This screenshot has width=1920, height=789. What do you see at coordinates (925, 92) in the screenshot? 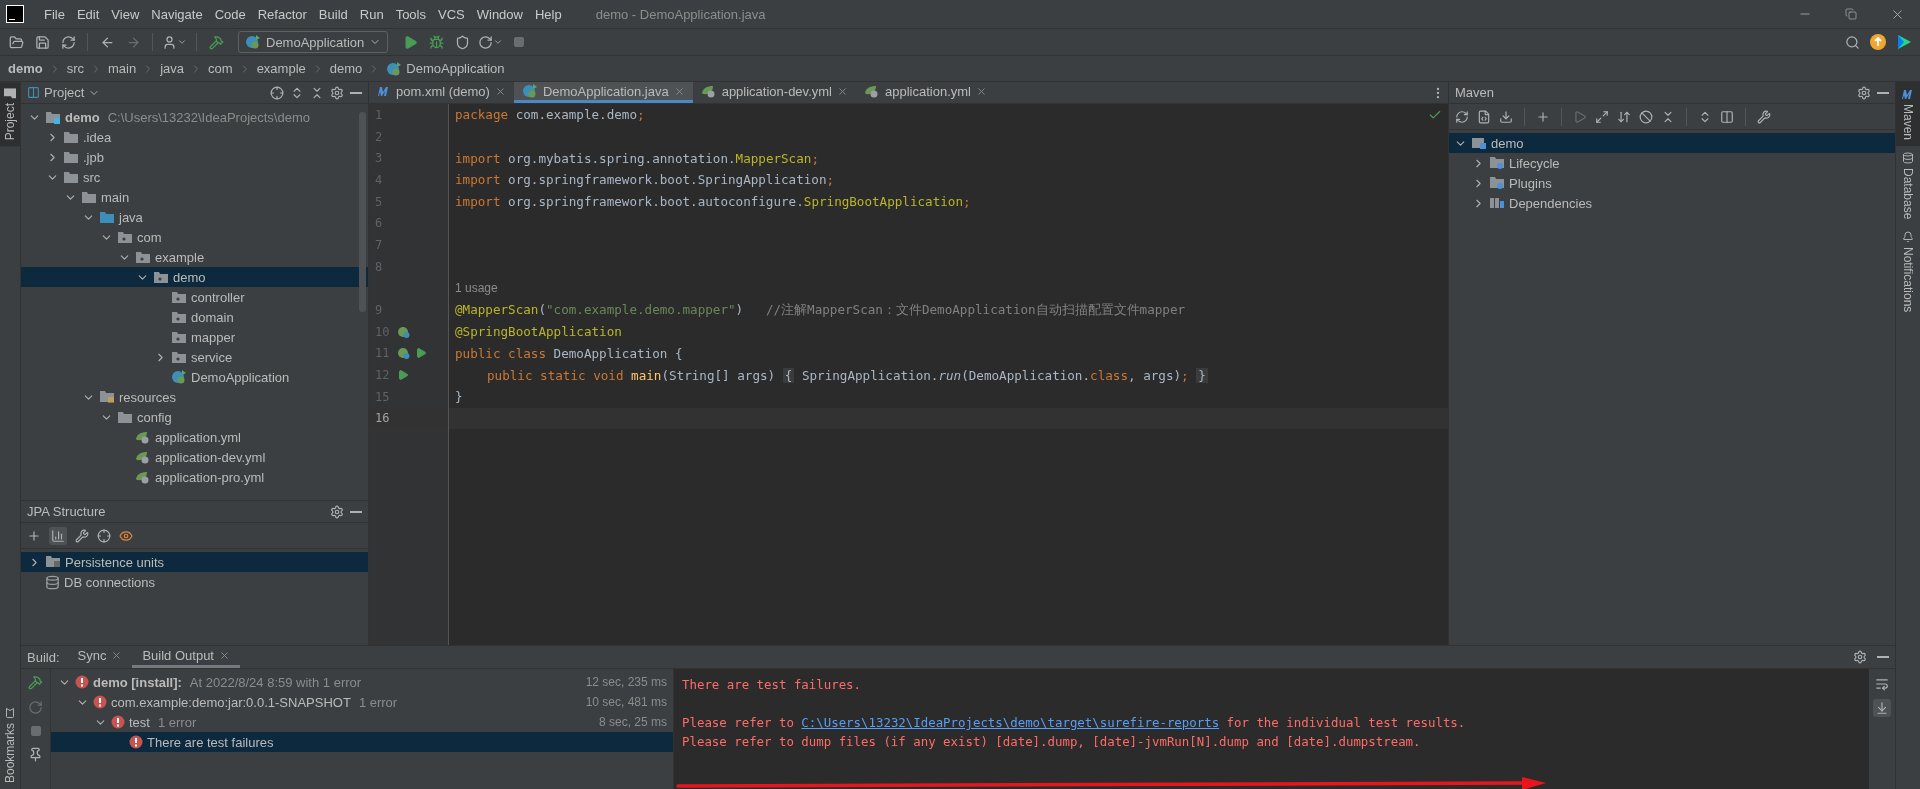
I see `editor-tab: application.yml` at bounding box center [925, 92].